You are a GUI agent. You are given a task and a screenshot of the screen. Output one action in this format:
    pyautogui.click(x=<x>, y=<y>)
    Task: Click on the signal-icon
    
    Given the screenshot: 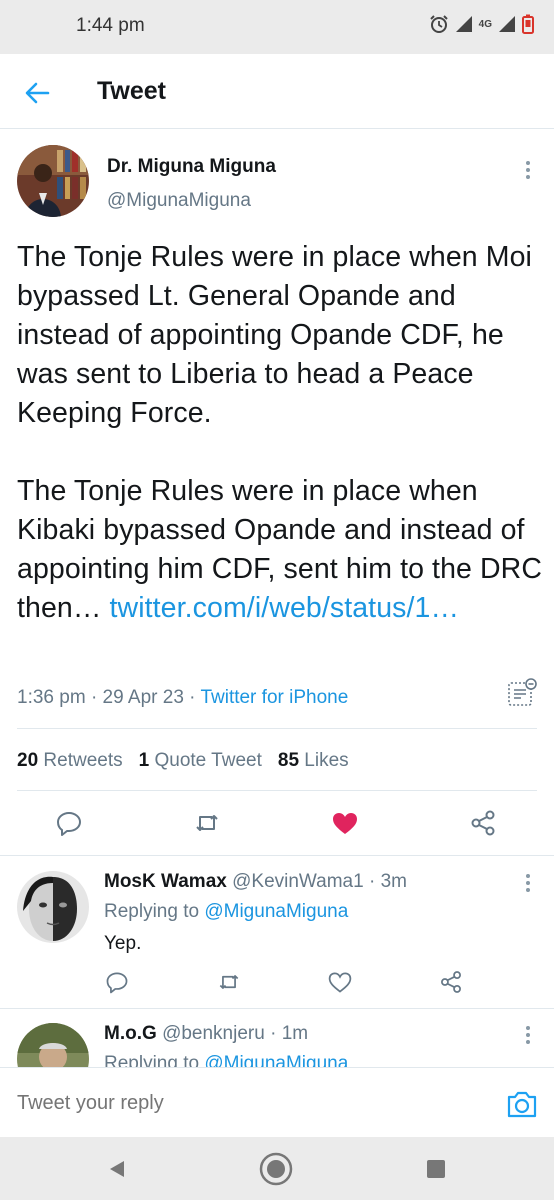 What is the action you would take?
    pyautogui.click(x=463, y=24)
    